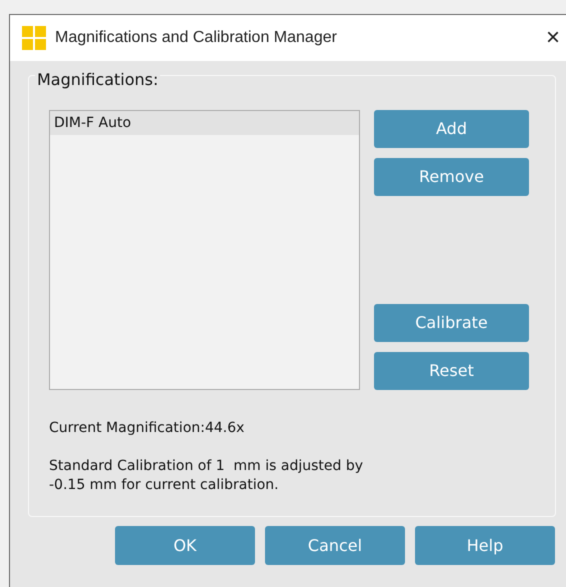 This screenshot has width=566, height=587. What do you see at coordinates (185, 545) in the screenshot?
I see `dialog-button: OK` at bounding box center [185, 545].